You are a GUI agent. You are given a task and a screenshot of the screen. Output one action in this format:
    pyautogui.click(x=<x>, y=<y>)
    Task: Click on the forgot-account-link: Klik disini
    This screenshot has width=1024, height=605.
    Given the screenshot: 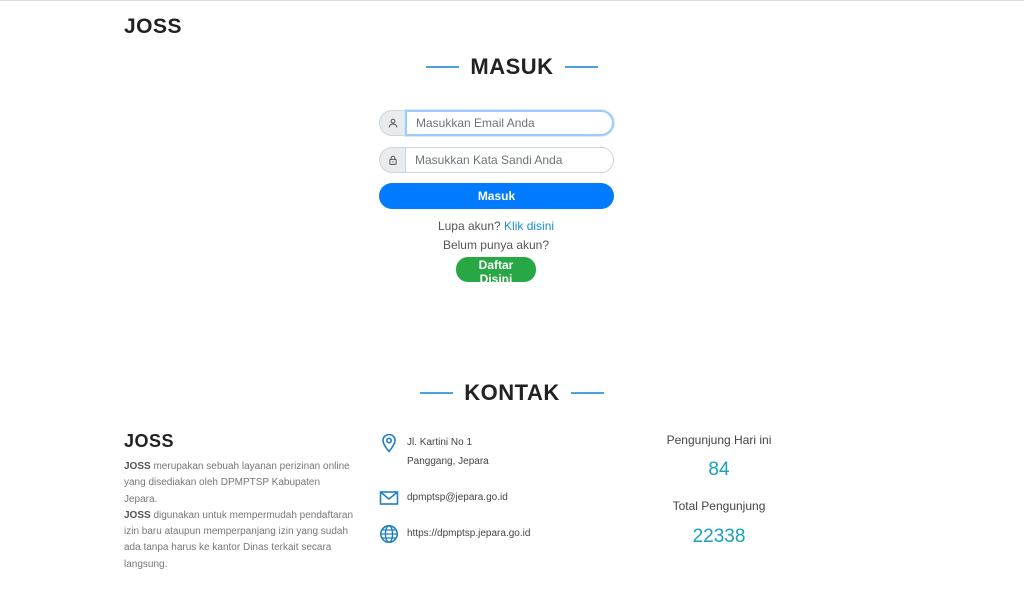 What is the action you would take?
    pyautogui.click(x=529, y=226)
    